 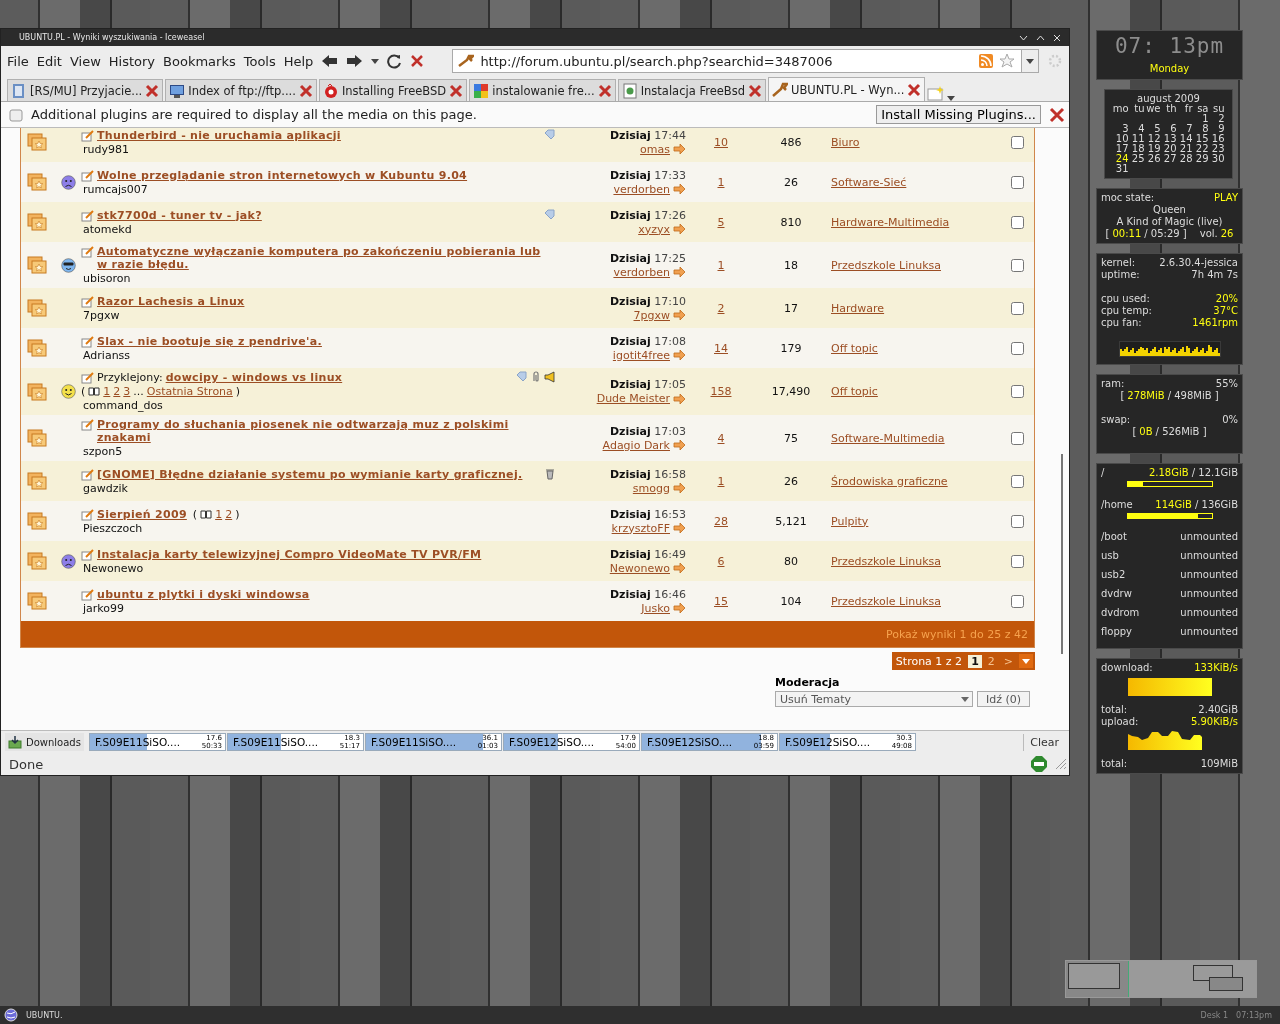 What do you see at coordinates (1029, 61) in the screenshot?
I see `history-dropdown` at bounding box center [1029, 61].